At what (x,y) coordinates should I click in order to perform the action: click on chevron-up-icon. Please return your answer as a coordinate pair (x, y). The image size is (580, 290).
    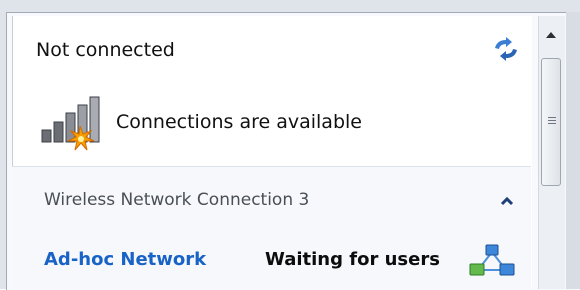
    Looking at the image, I should click on (507, 201).